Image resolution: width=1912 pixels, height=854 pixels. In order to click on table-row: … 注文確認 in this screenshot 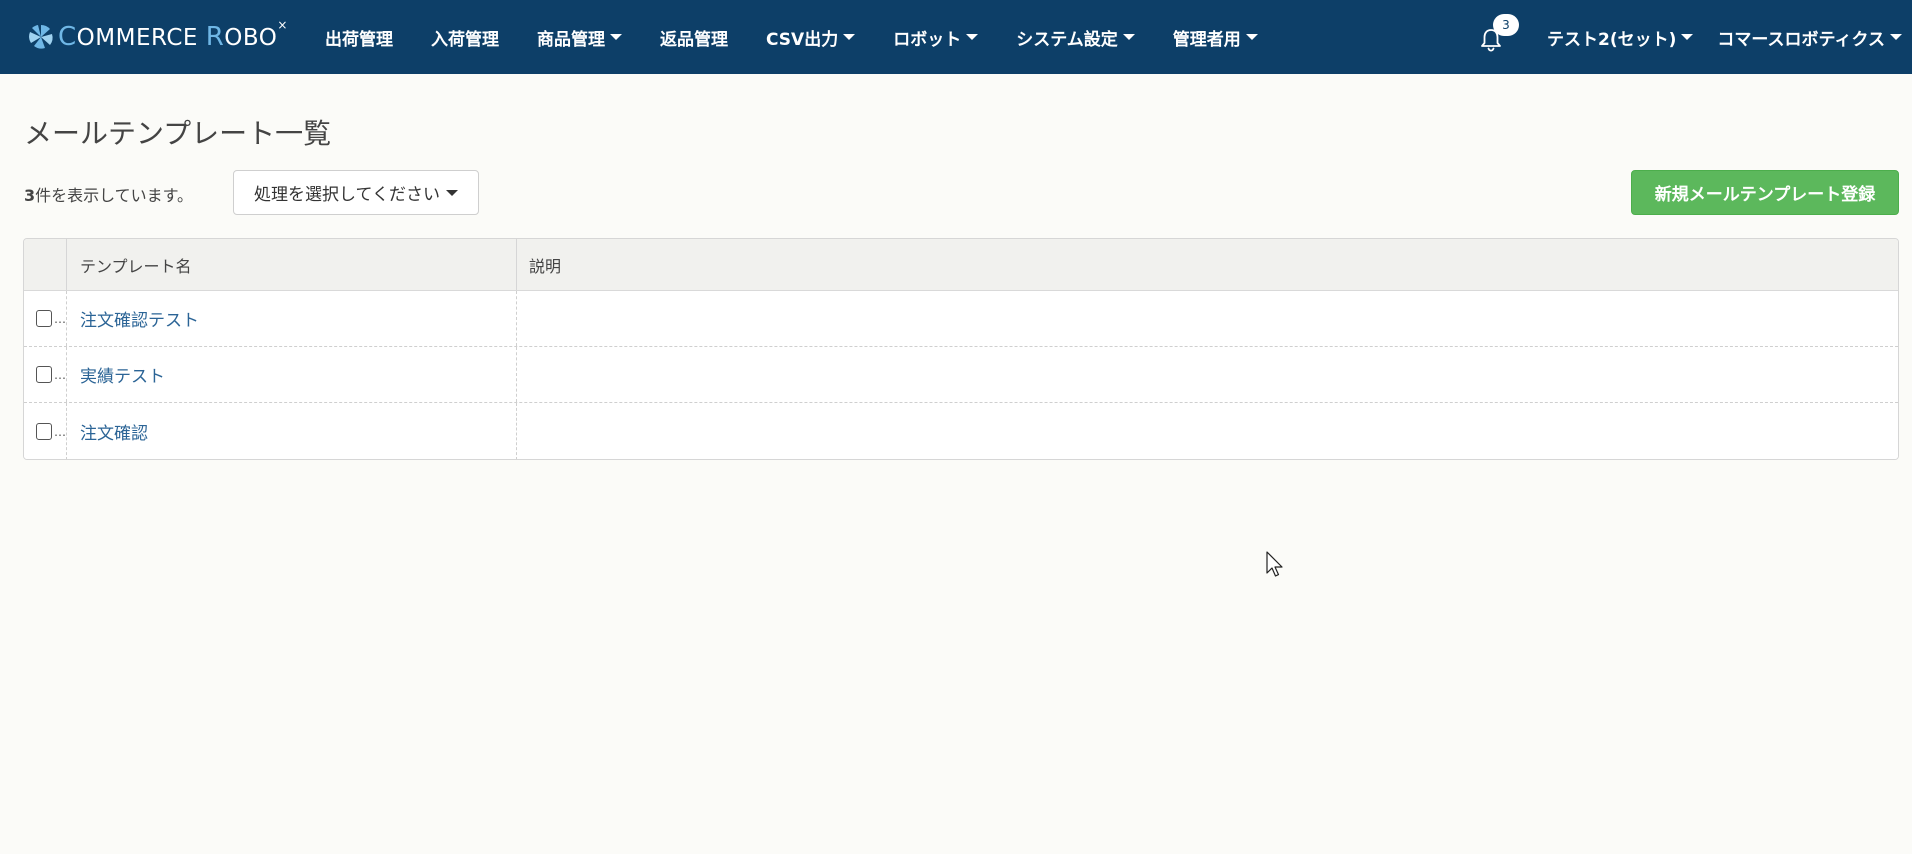, I will do `click(961, 431)`.